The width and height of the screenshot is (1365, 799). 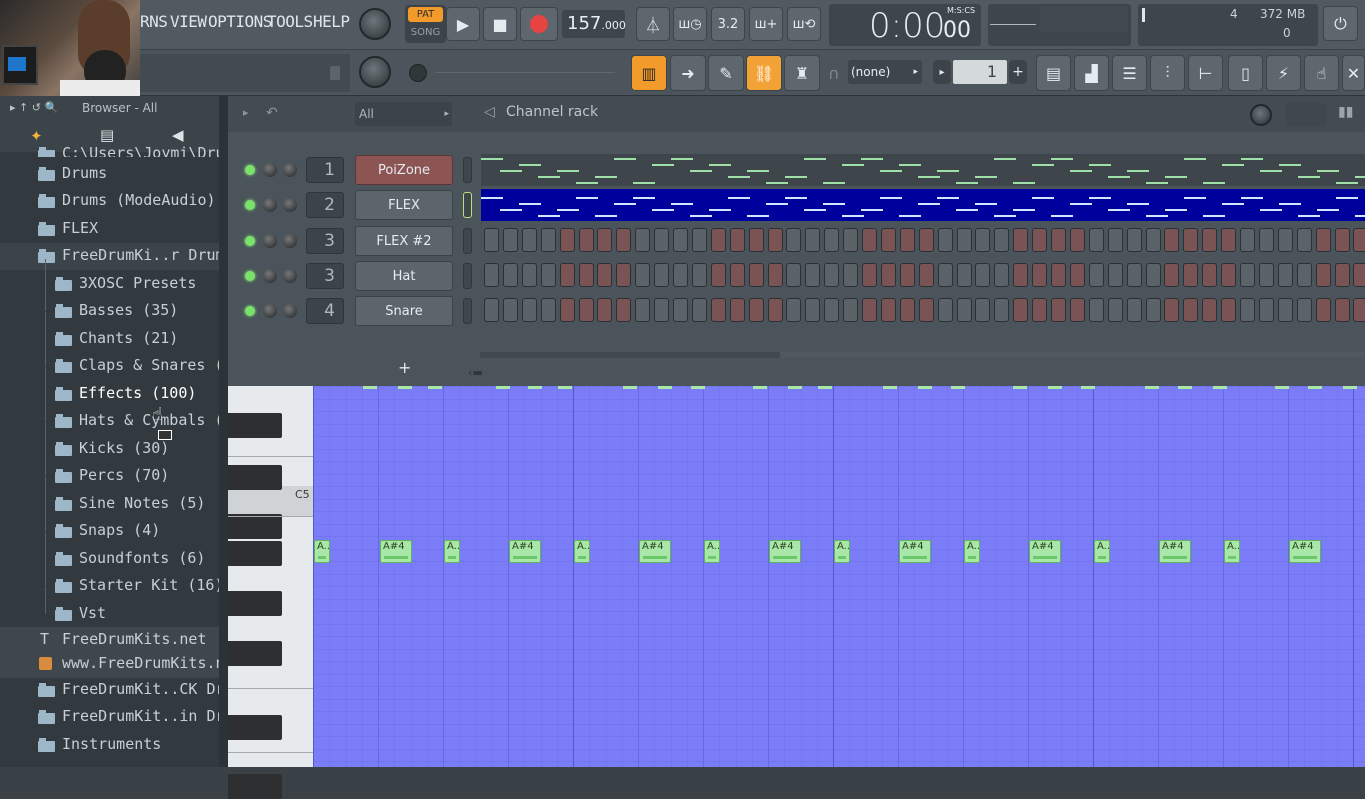 What do you see at coordinates (690, 24) in the screenshot?
I see `wait-for-input-button: ш◷` at bounding box center [690, 24].